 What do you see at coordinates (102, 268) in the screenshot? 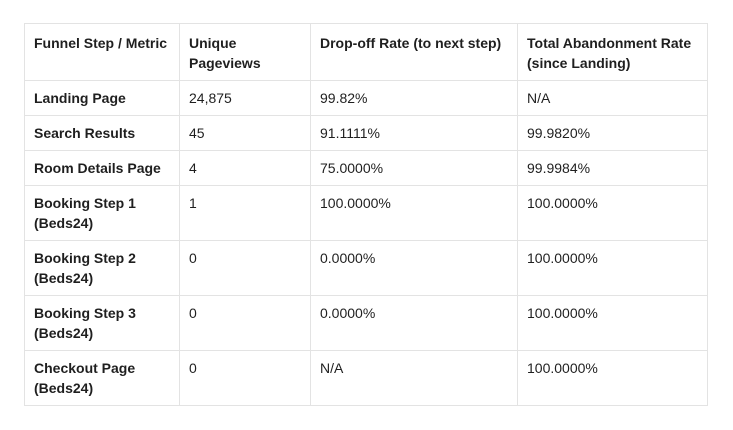
I see `cell-step: Booking Step 2 (Beds24)` at bounding box center [102, 268].